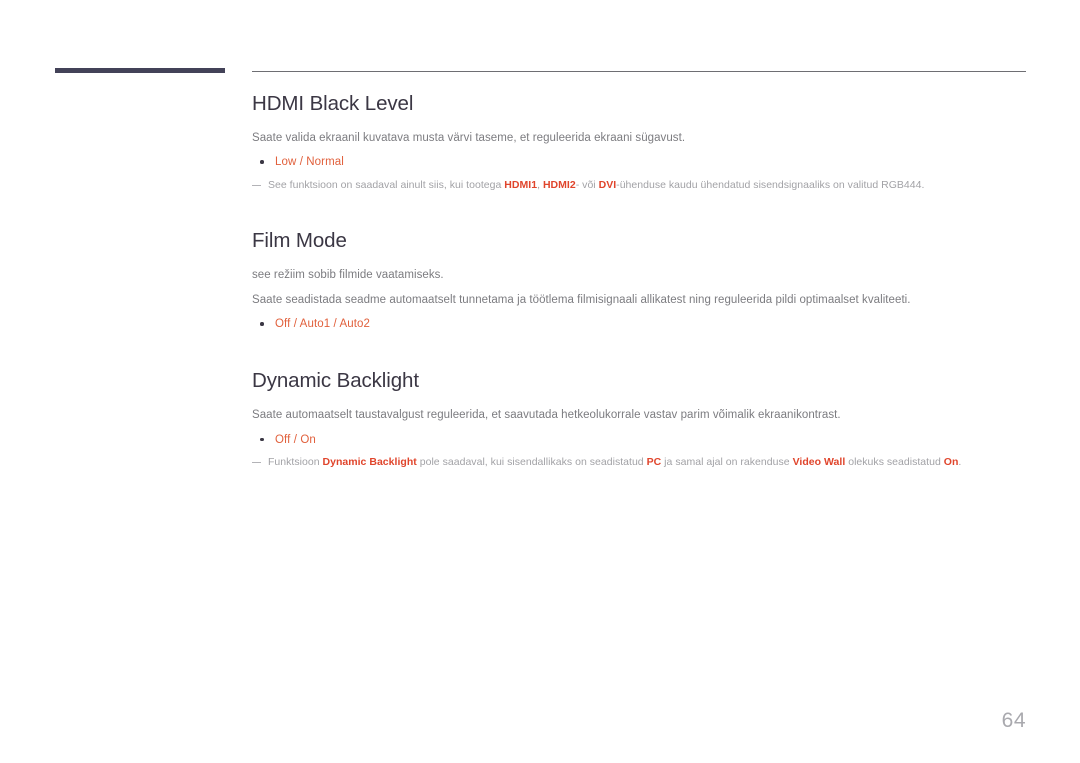 The width and height of the screenshot is (1080, 763). I want to click on option-label: Low / Normal, so click(309, 162).